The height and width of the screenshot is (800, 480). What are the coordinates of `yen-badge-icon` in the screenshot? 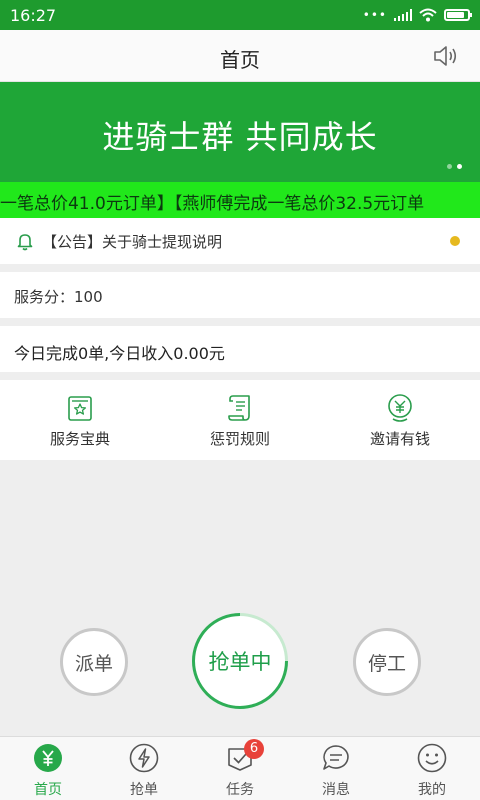 It's located at (400, 408).